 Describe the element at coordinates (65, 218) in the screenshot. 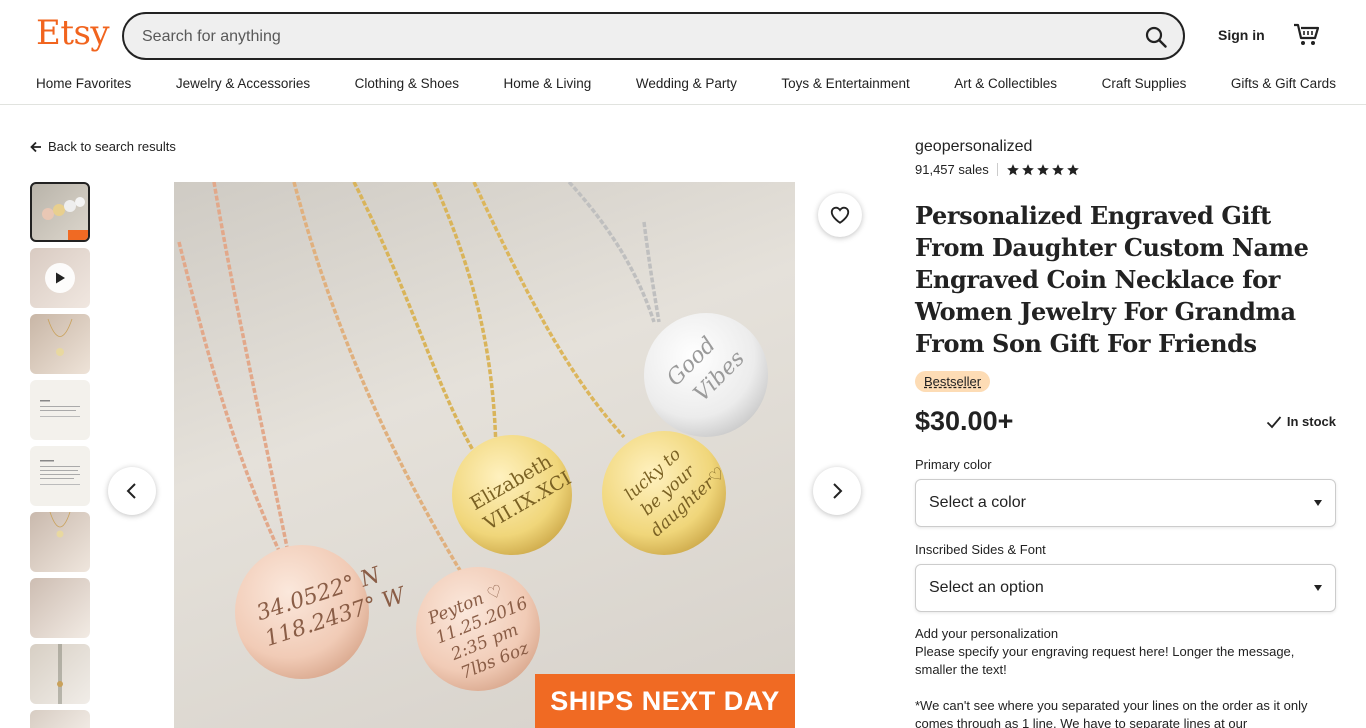

I see `necklace-thumb-image` at that location.